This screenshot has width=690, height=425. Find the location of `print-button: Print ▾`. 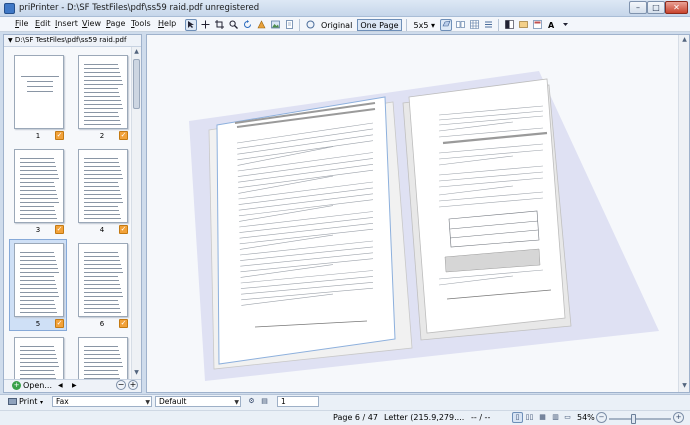

print-button: Print ▾ is located at coordinates (25, 401).